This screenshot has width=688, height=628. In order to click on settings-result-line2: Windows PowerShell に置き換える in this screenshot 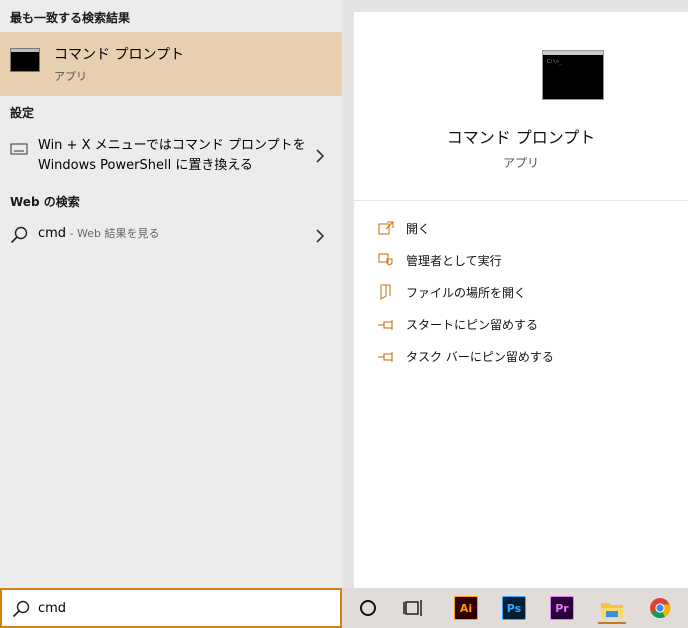, I will do `click(145, 165)`.